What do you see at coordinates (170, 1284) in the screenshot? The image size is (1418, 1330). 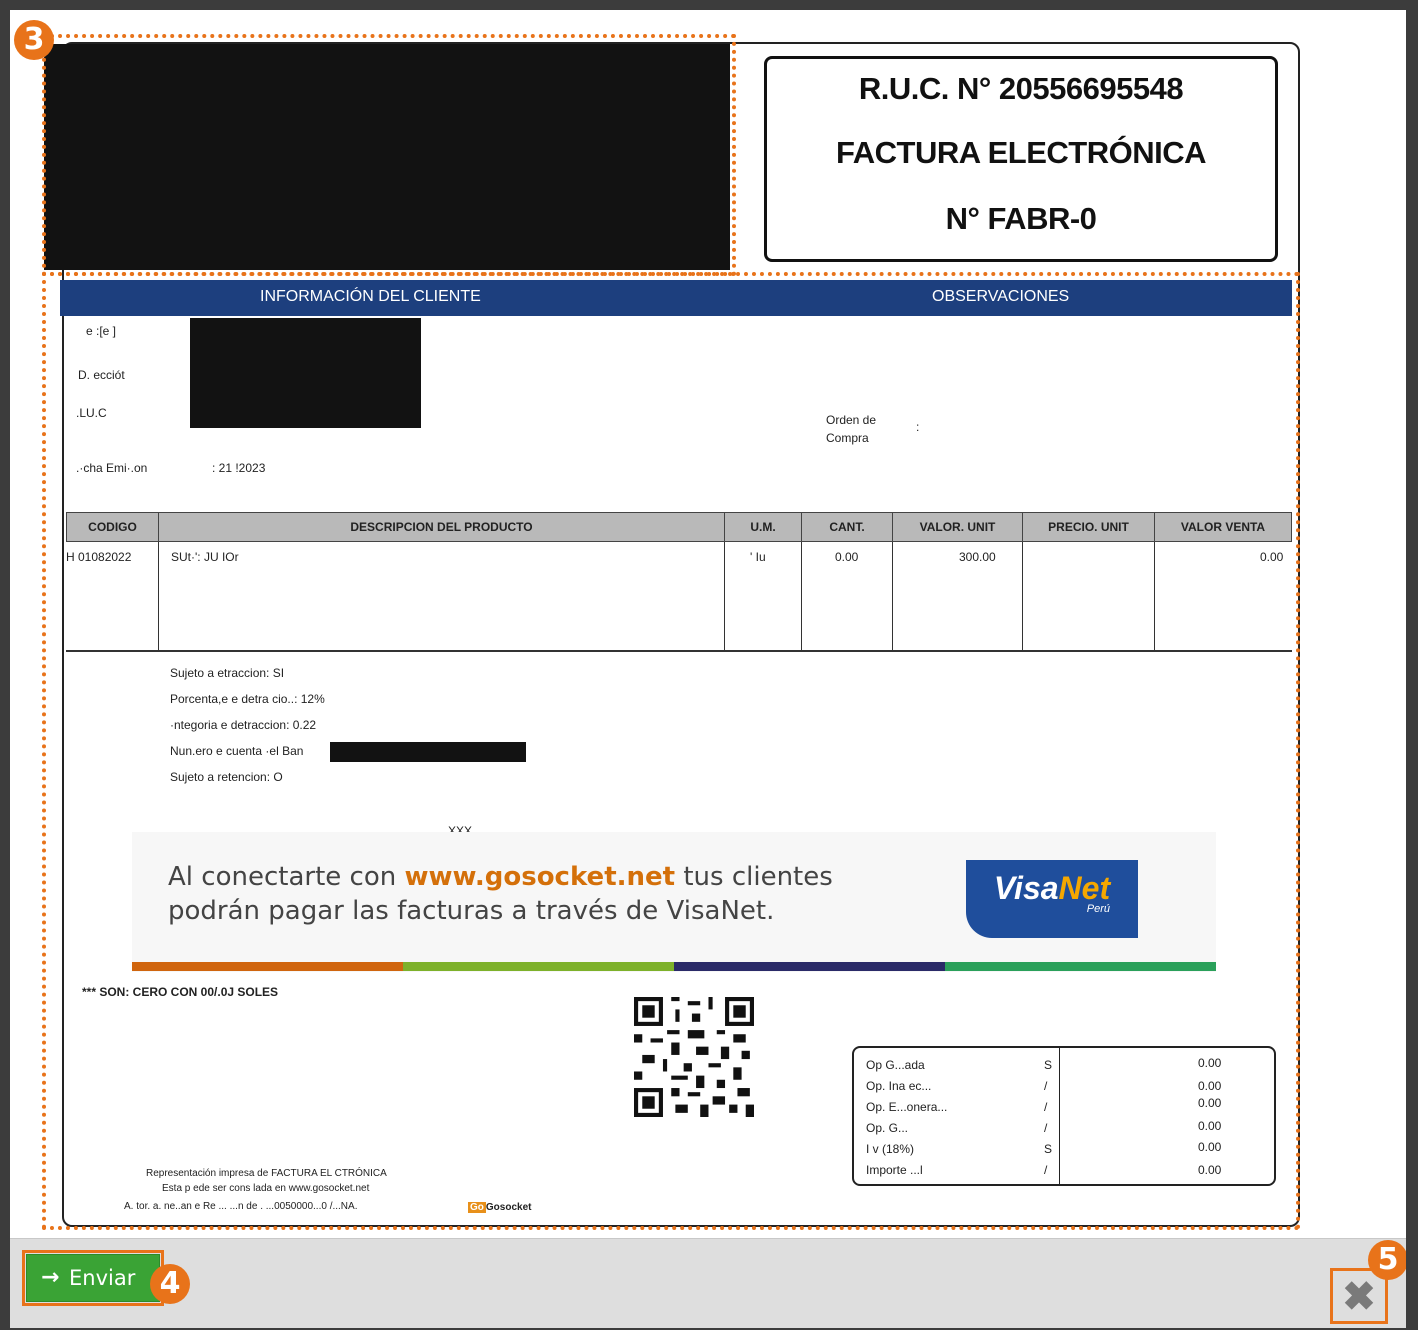 I see `step-marker-4: 4` at bounding box center [170, 1284].